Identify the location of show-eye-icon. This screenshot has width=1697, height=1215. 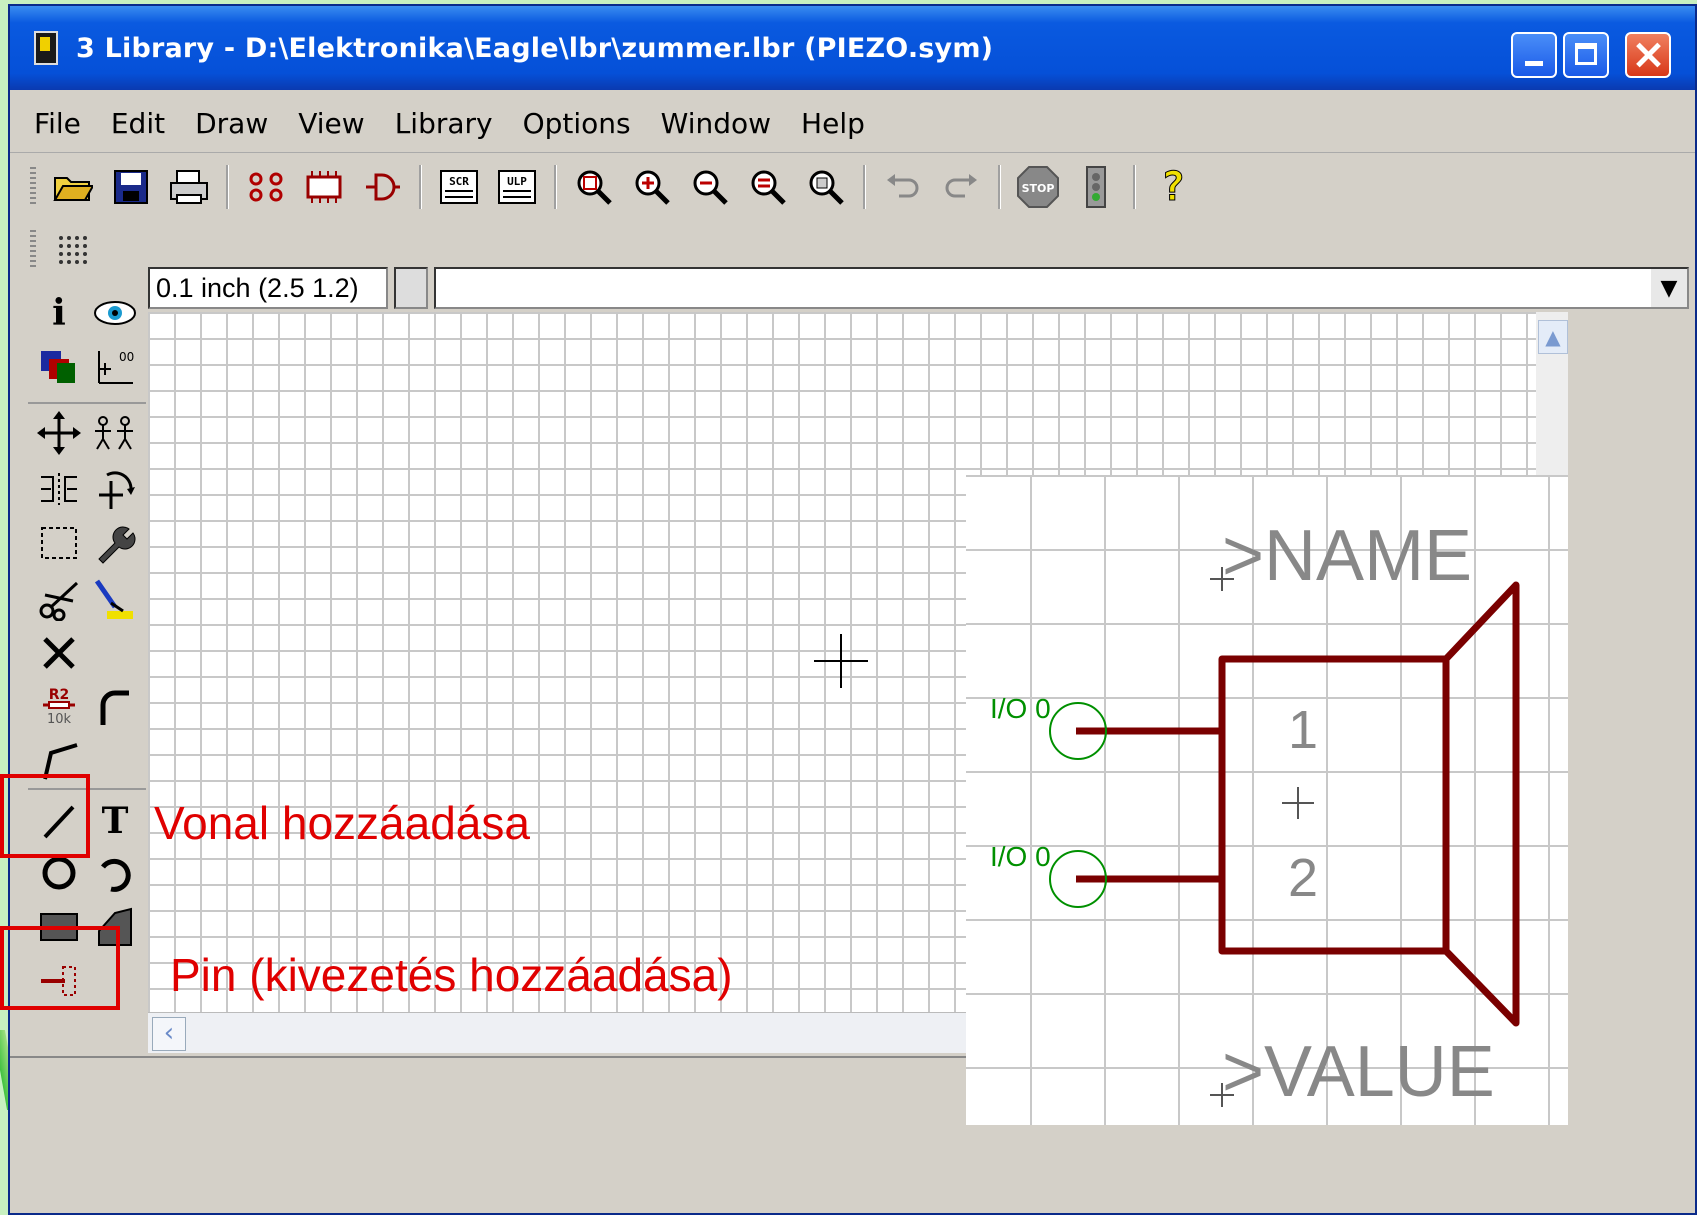
(115, 313).